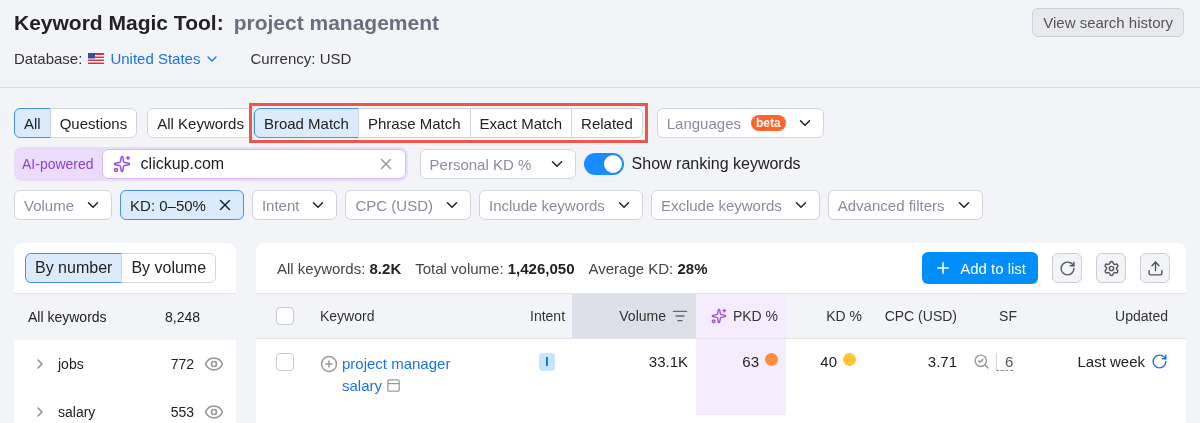 The width and height of the screenshot is (1200, 423). Describe the element at coordinates (1111, 268) in the screenshot. I see `settings-icon` at that location.